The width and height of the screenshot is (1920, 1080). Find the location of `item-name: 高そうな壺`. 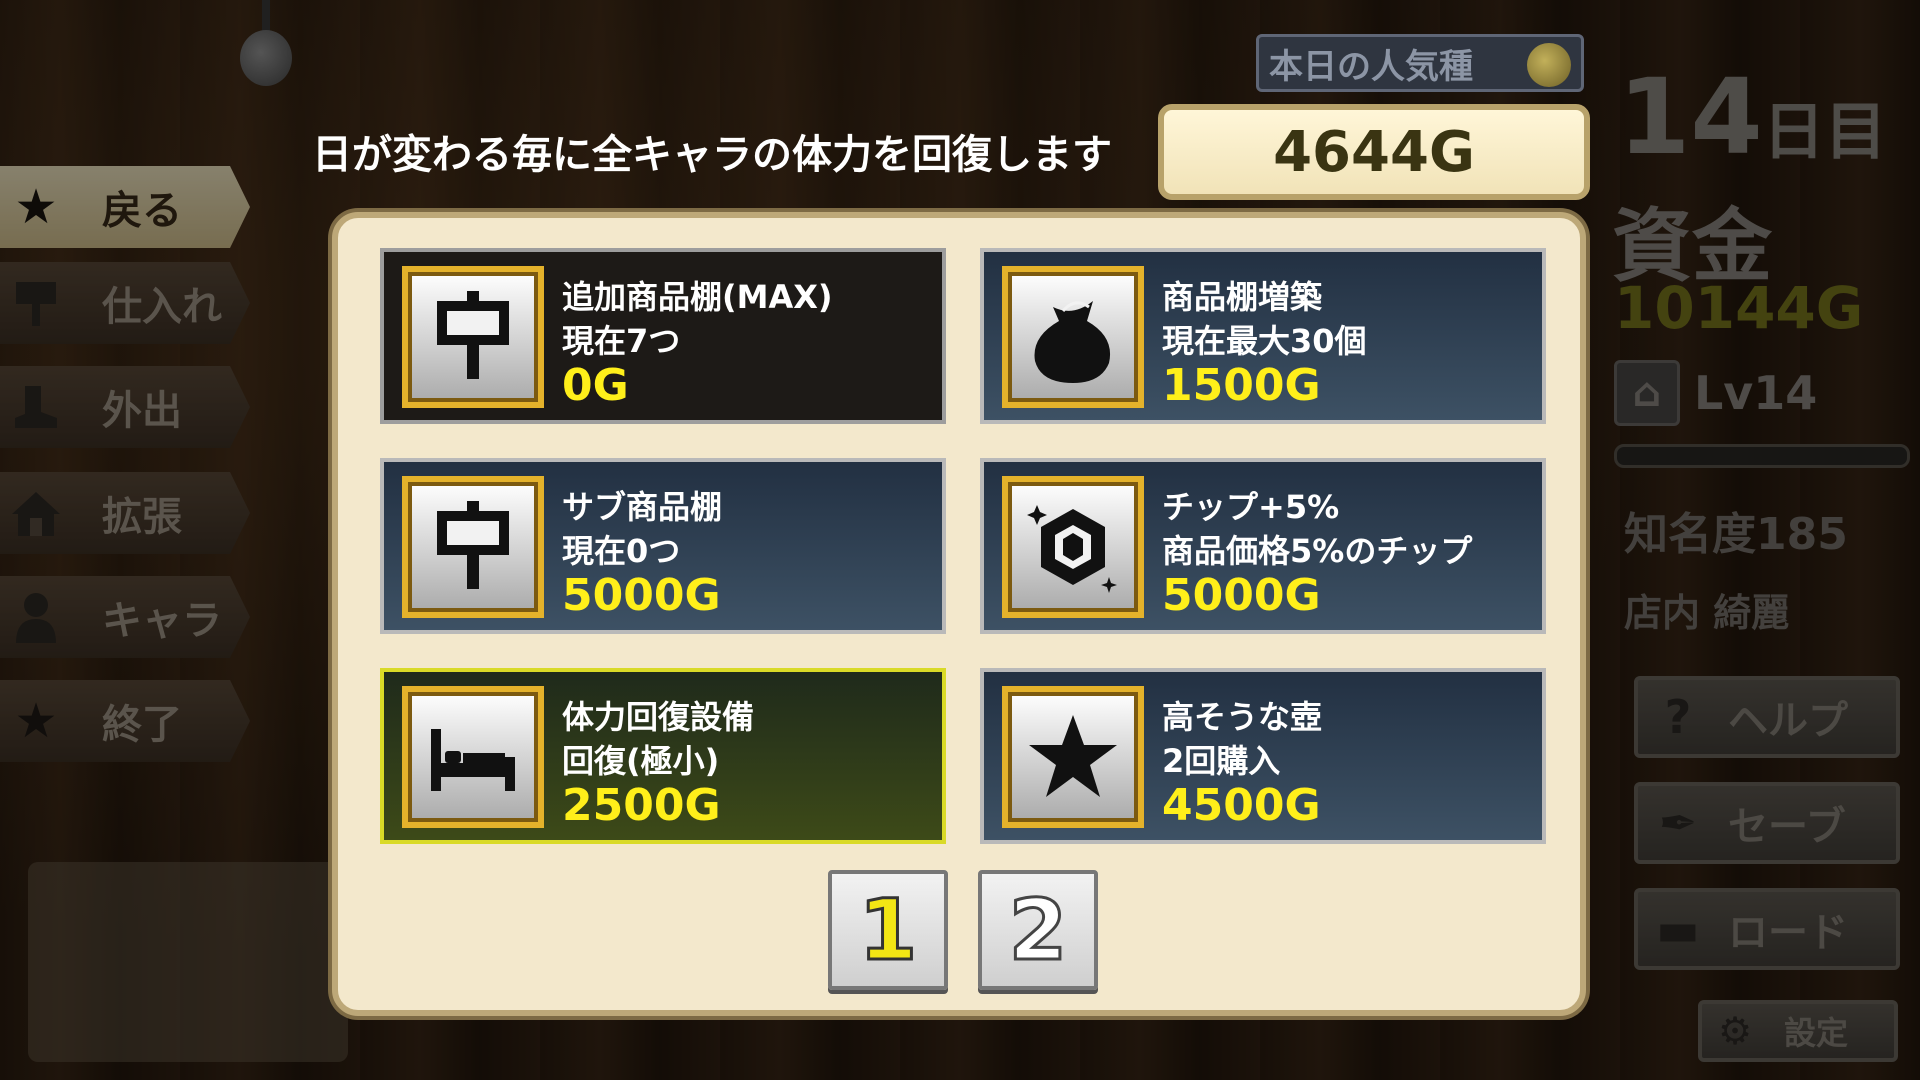

item-name: 高そうな壺 is located at coordinates (1242, 717).